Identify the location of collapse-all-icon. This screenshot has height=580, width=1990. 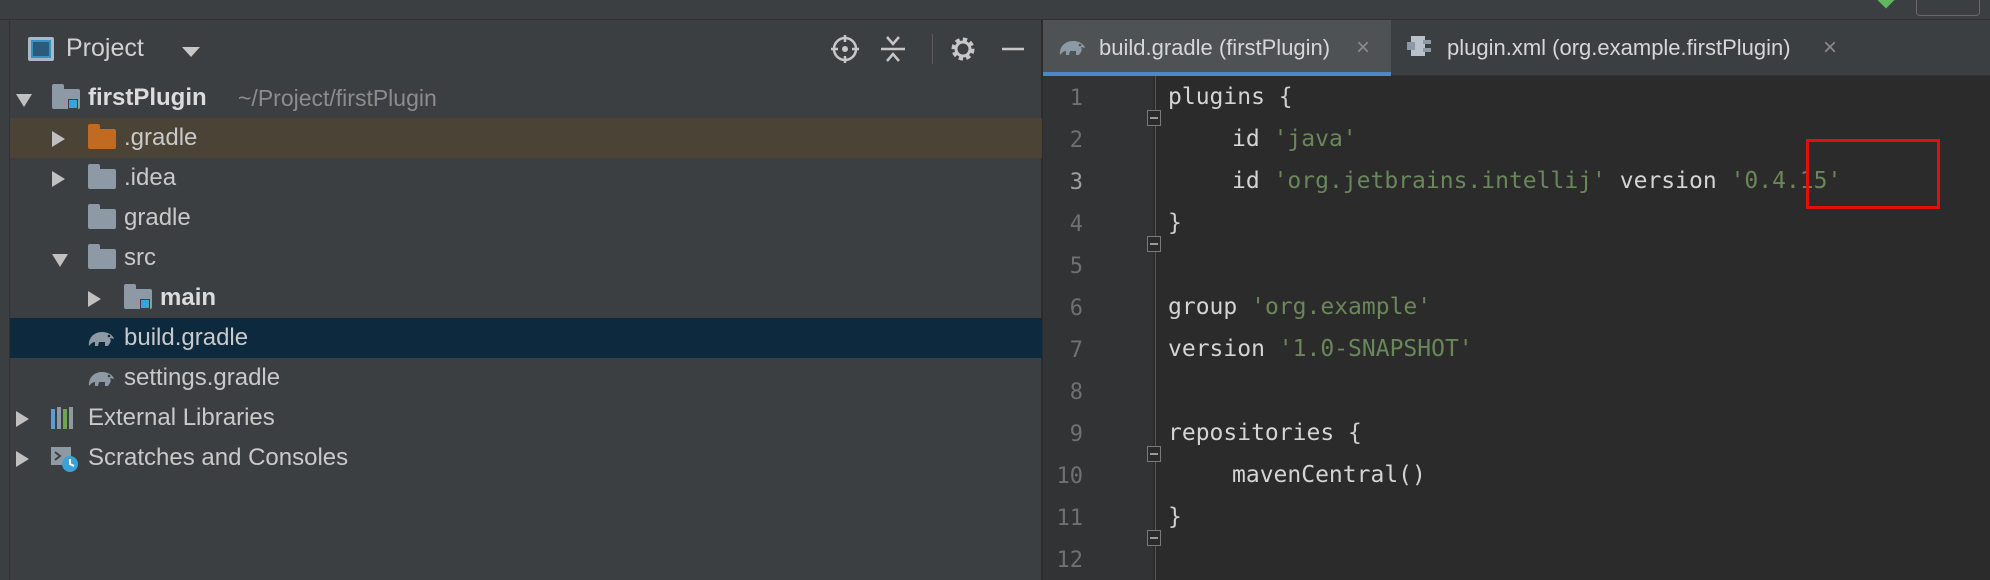
(893, 49).